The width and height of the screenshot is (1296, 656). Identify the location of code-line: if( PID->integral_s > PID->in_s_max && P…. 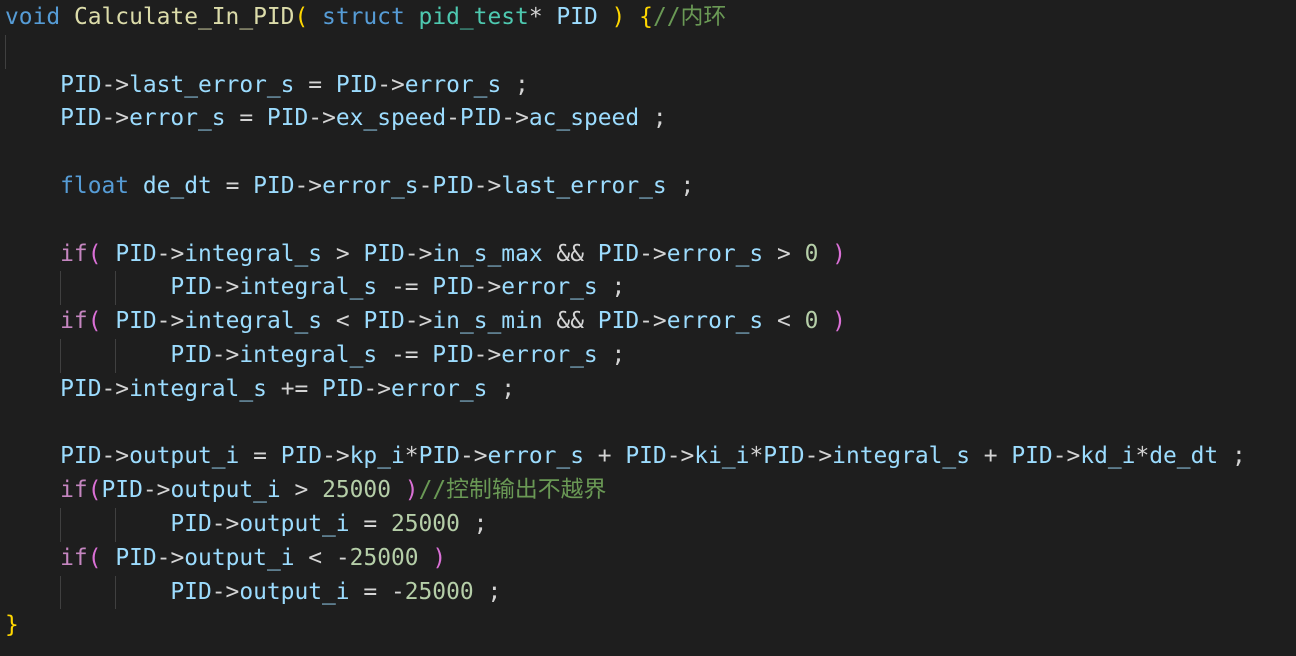
(625, 255).